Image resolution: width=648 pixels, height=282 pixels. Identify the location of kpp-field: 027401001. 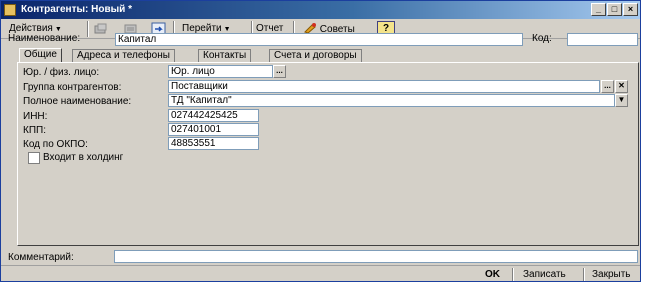
(213, 129).